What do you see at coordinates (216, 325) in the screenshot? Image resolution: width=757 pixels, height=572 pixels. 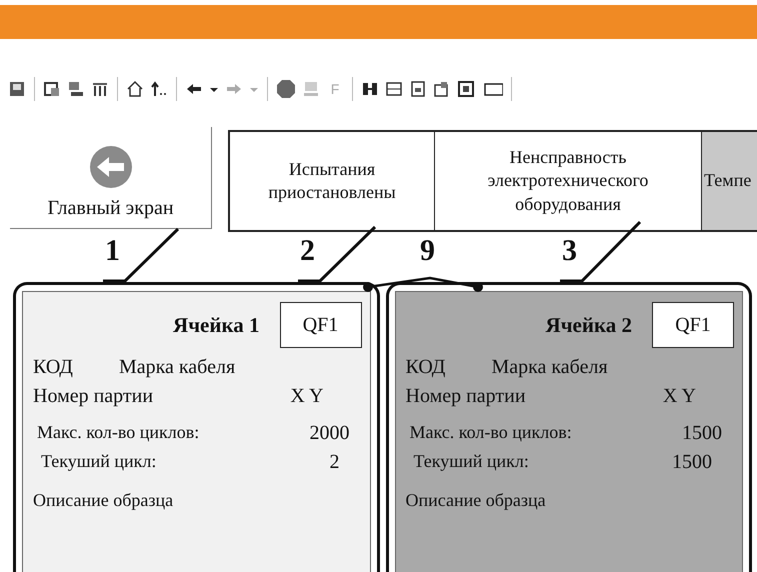 I see `cell-title: Ячейка 1` at bounding box center [216, 325].